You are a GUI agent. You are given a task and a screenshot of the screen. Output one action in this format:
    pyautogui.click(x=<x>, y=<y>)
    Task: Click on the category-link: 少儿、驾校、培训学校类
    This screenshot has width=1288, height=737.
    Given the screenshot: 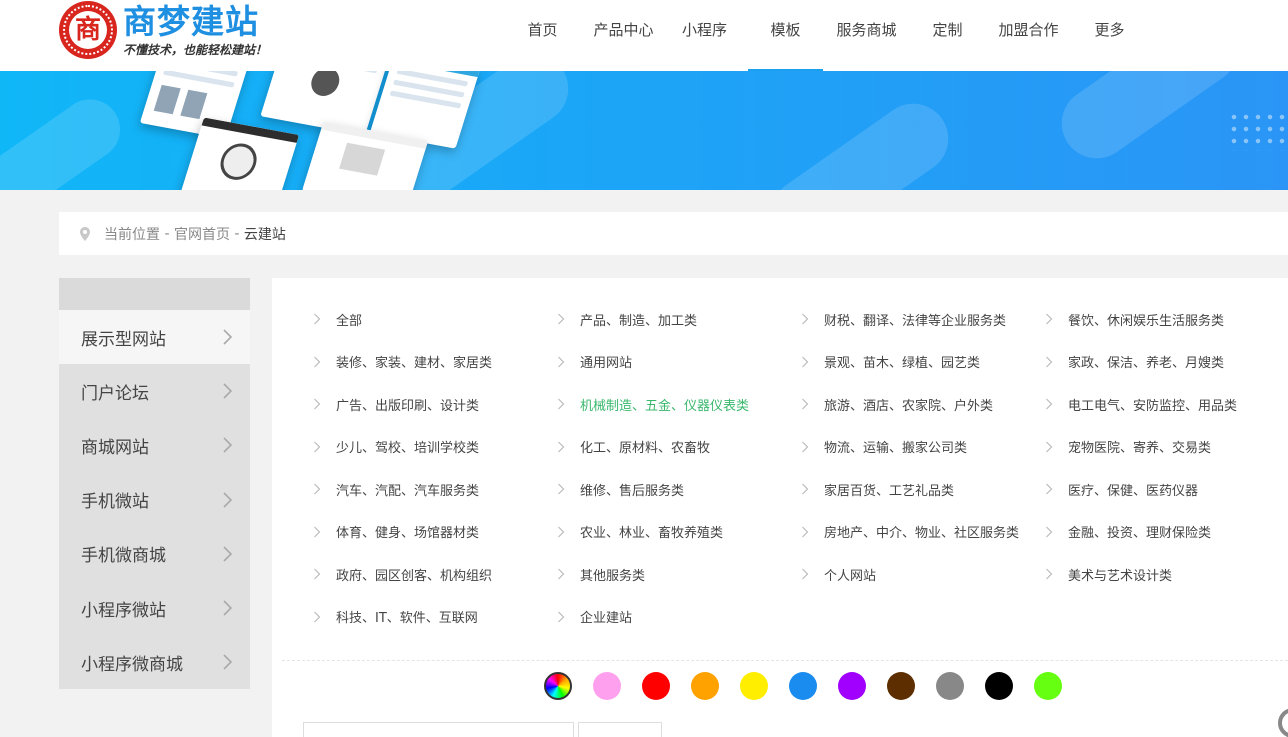 What is the action you would take?
    pyautogui.click(x=435, y=447)
    